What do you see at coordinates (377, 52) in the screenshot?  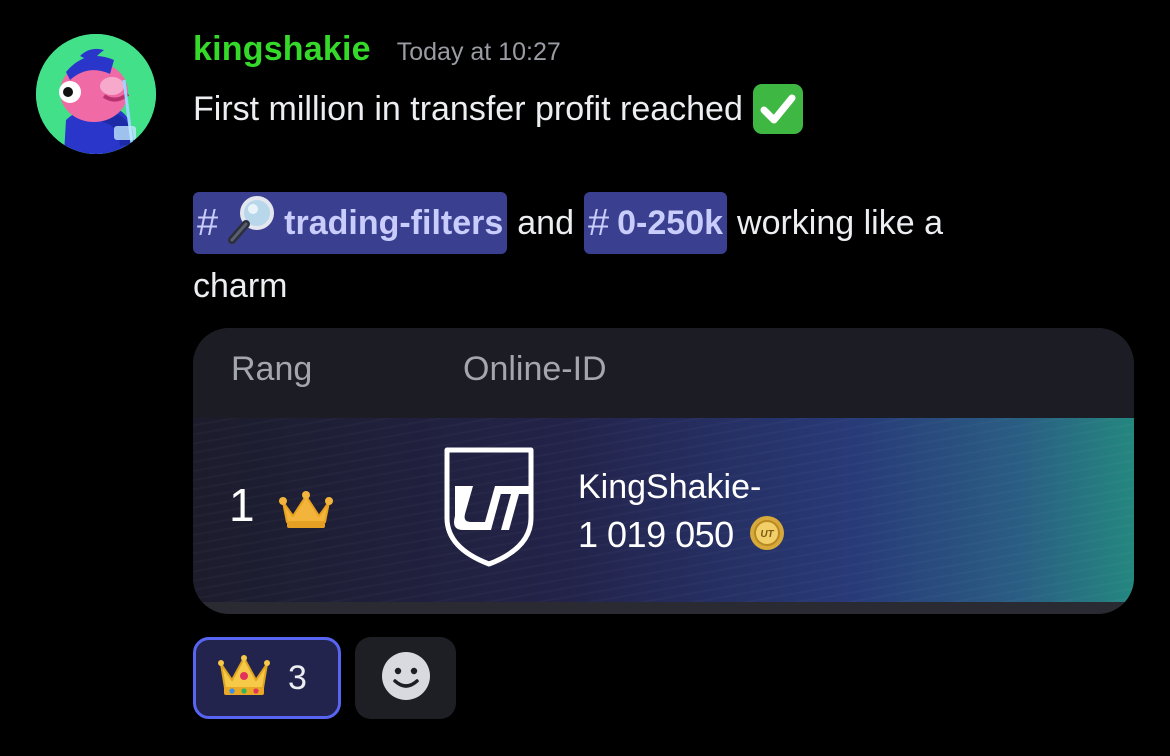 I see `message-header: kingshakie Today at 10:27` at bounding box center [377, 52].